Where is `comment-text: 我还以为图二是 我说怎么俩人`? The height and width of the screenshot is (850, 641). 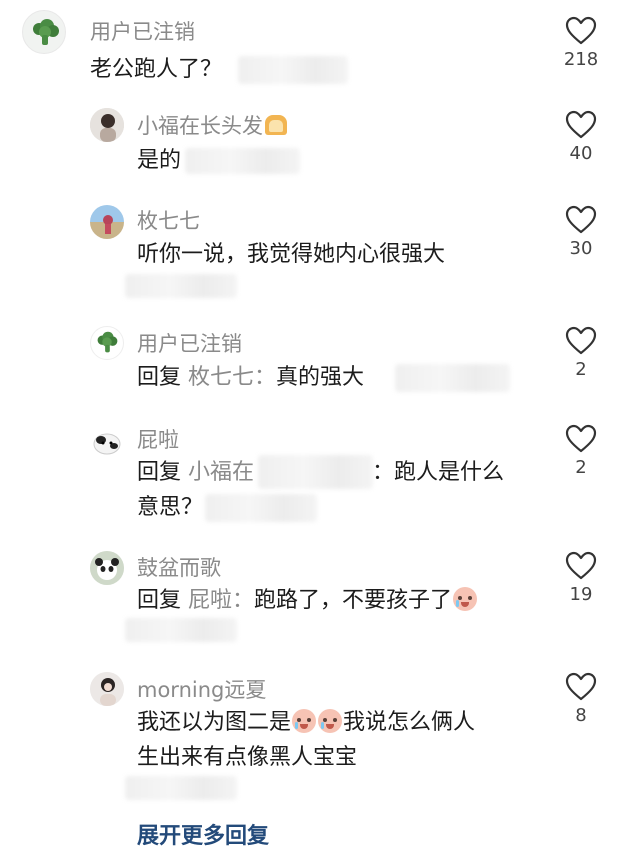 comment-text: 我还以为图二是 我说怎么俩人 is located at coordinates (306, 722).